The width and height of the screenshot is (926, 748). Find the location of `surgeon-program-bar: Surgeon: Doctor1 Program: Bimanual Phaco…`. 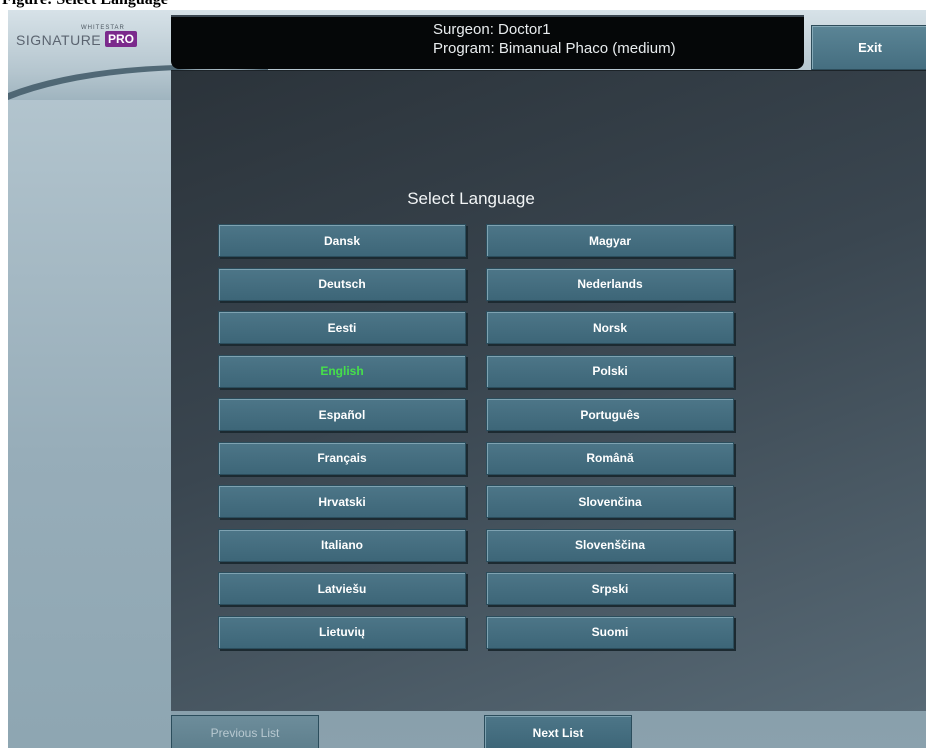

surgeon-program-bar: Surgeon: Doctor1 Program: Bimanual Phaco… is located at coordinates (487, 42).